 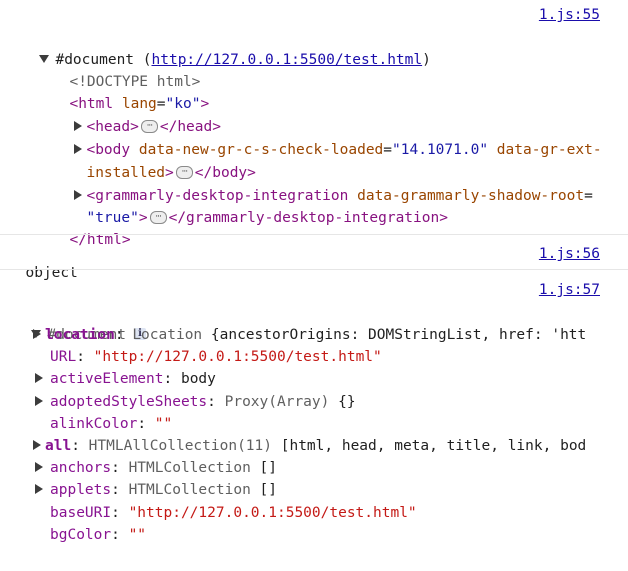 I want to click on property-row-anchors: anchors: HTMLCollection [], so click(x=156, y=468).